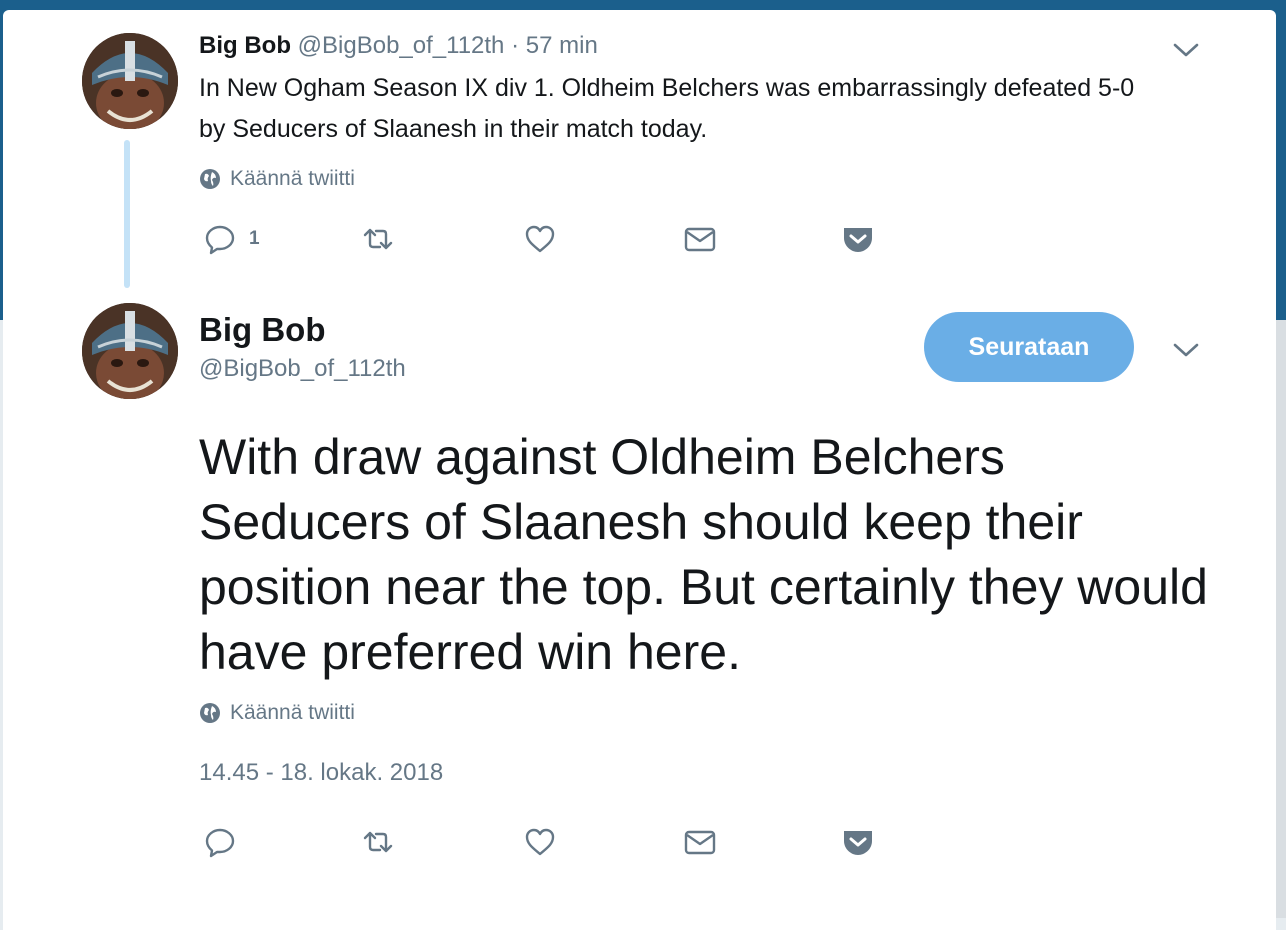 The height and width of the screenshot is (930, 1286). I want to click on backdrop-side, so click(1281, 619).